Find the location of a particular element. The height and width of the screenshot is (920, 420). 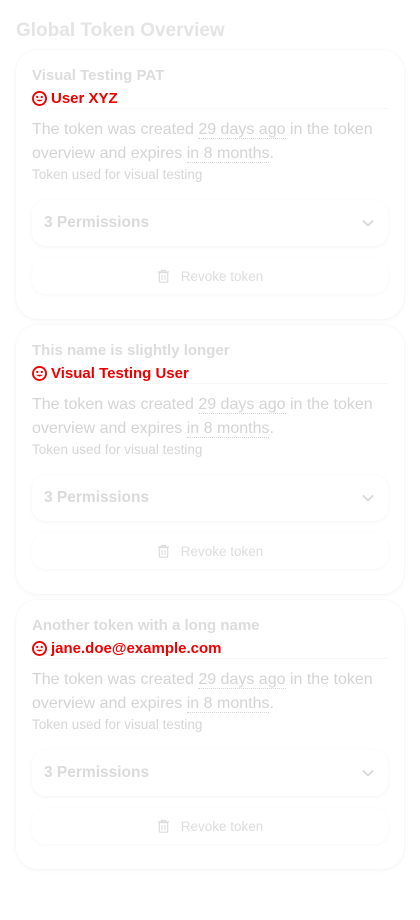

token-owner: Visual Testing User is located at coordinates (210, 374).